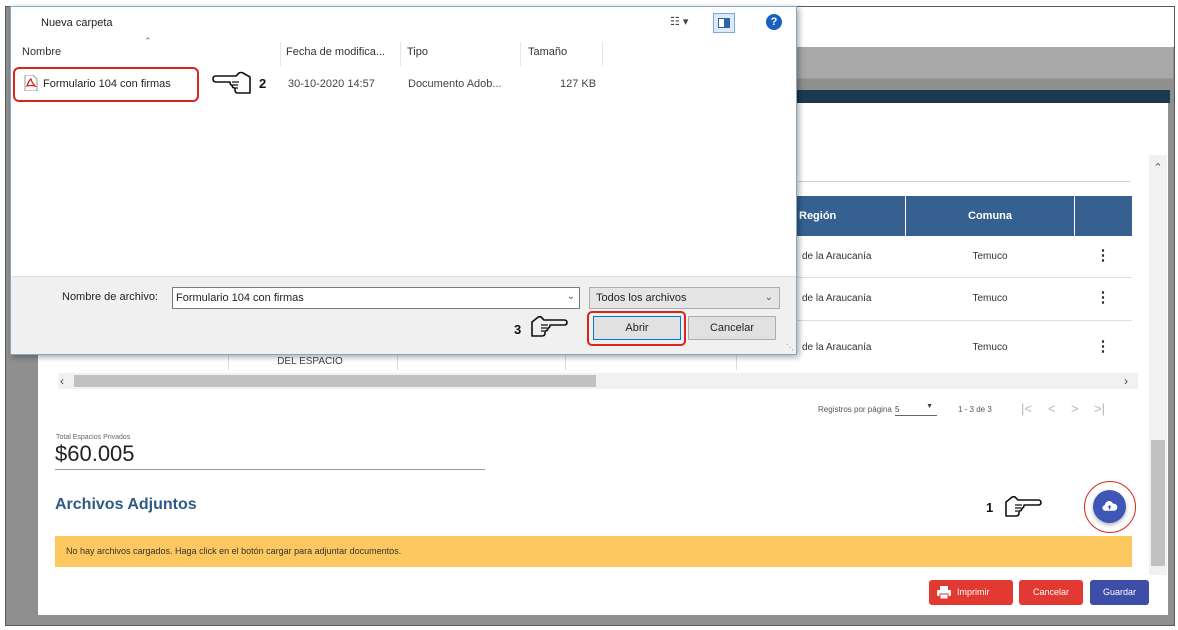 The height and width of the screenshot is (630, 1178). I want to click on horizontal-scroll-thumb, so click(335, 381).